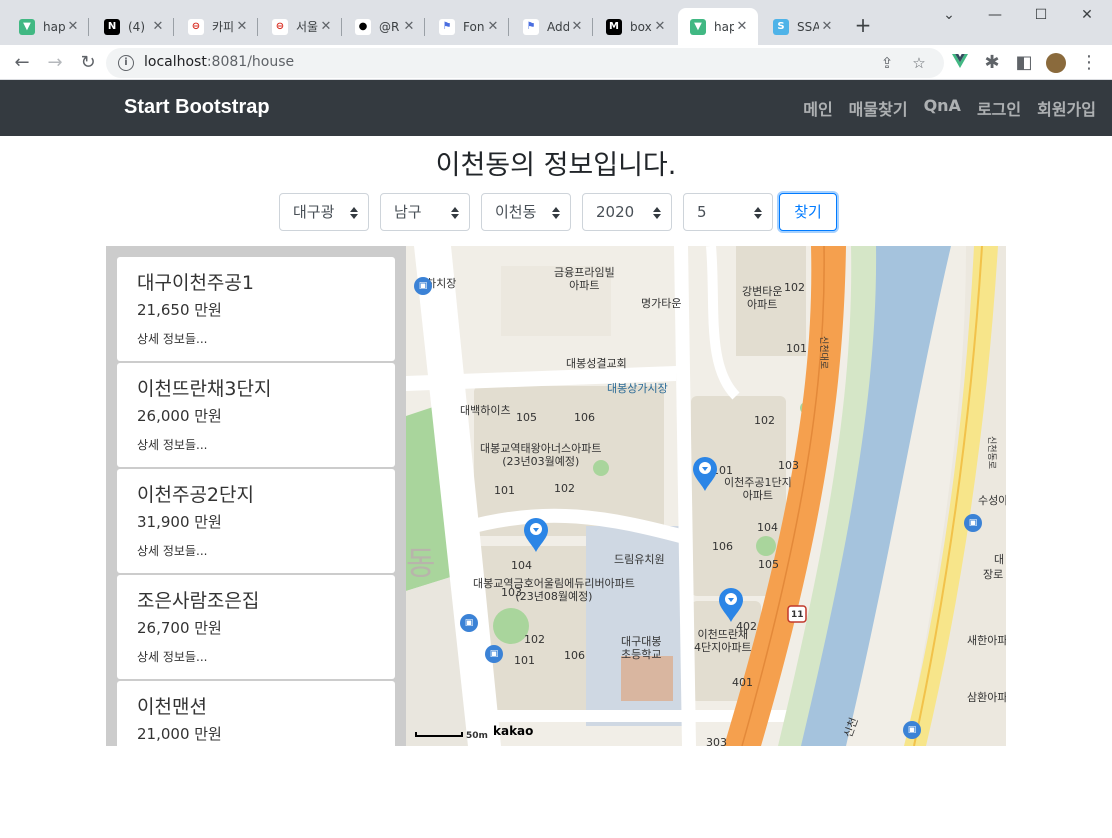 Image resolution: width=1112 pixels, height=838 pixels. I want to click on house-name: 이천뜨란채3단지, so click(204, 389).